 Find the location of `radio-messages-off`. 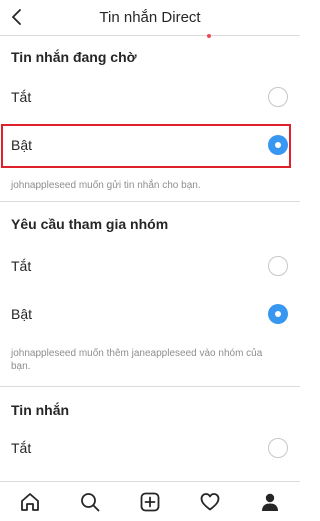

radio-messages-off is located at coordinates (278, 448).